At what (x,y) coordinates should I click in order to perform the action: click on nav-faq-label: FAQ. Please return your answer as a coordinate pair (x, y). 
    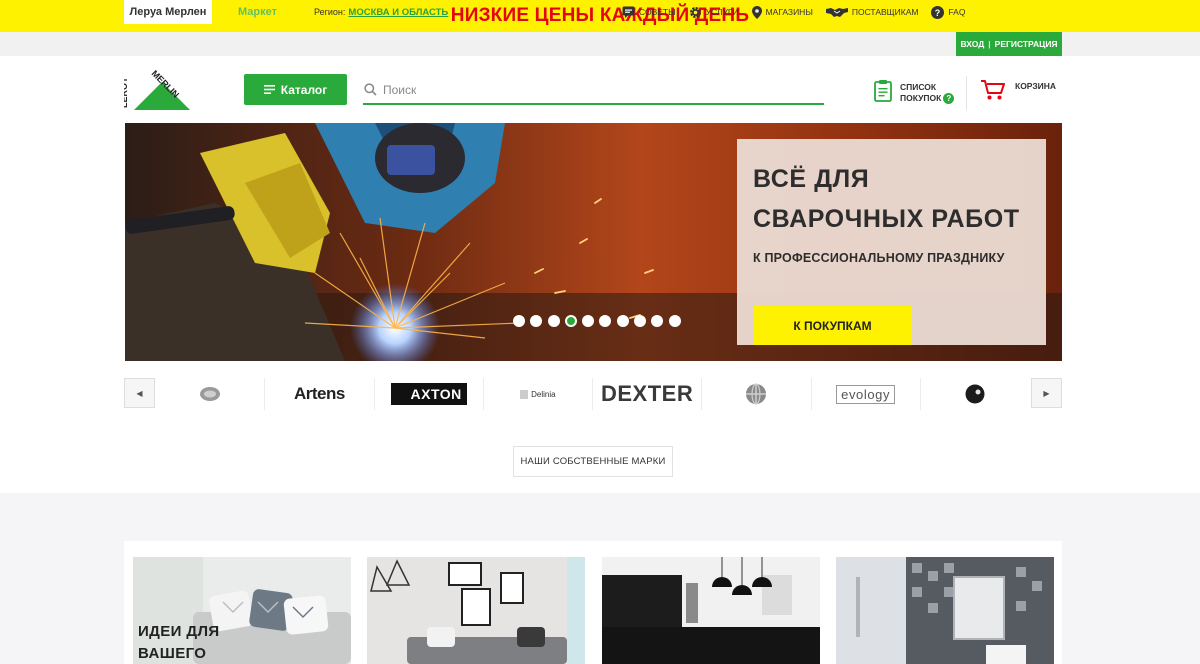
    Looking at the image, I should click on (957, 12).